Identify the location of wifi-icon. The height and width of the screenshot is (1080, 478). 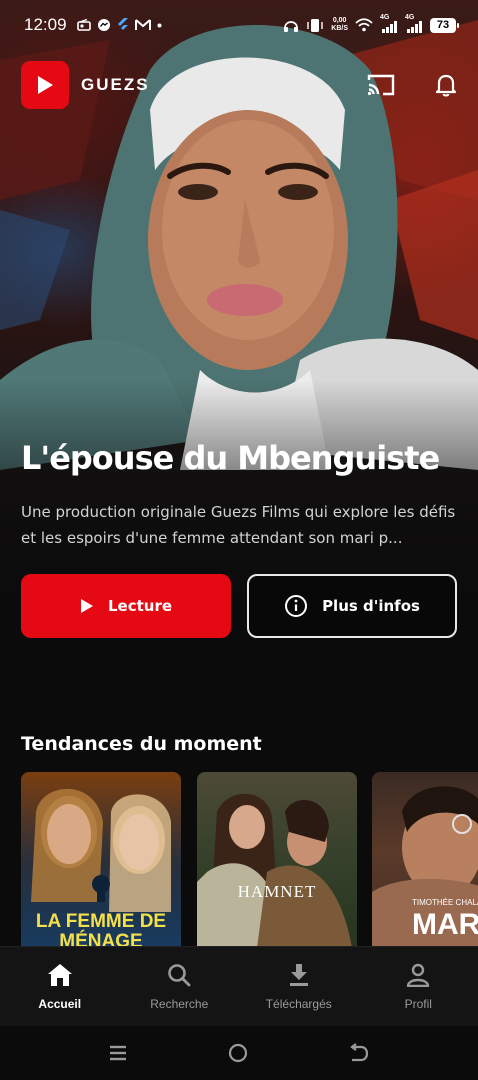
(364, 25).